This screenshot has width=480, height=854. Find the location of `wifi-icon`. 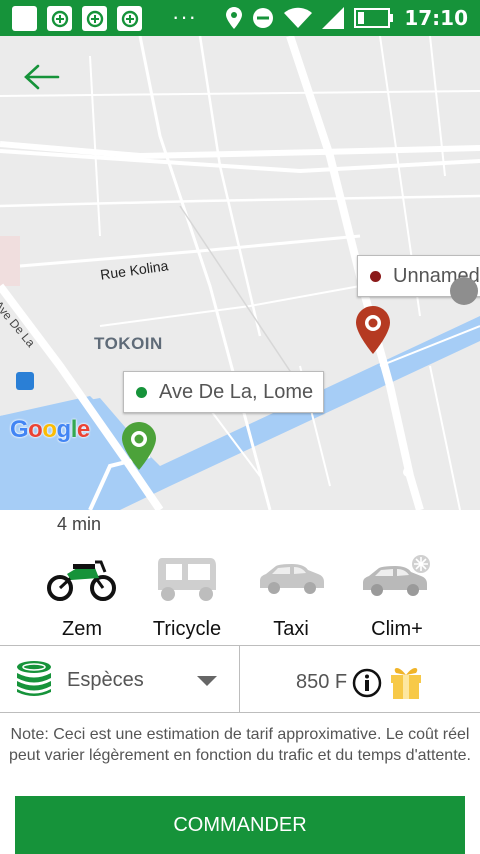

wifi-icon is located at coordinates (298, 17).